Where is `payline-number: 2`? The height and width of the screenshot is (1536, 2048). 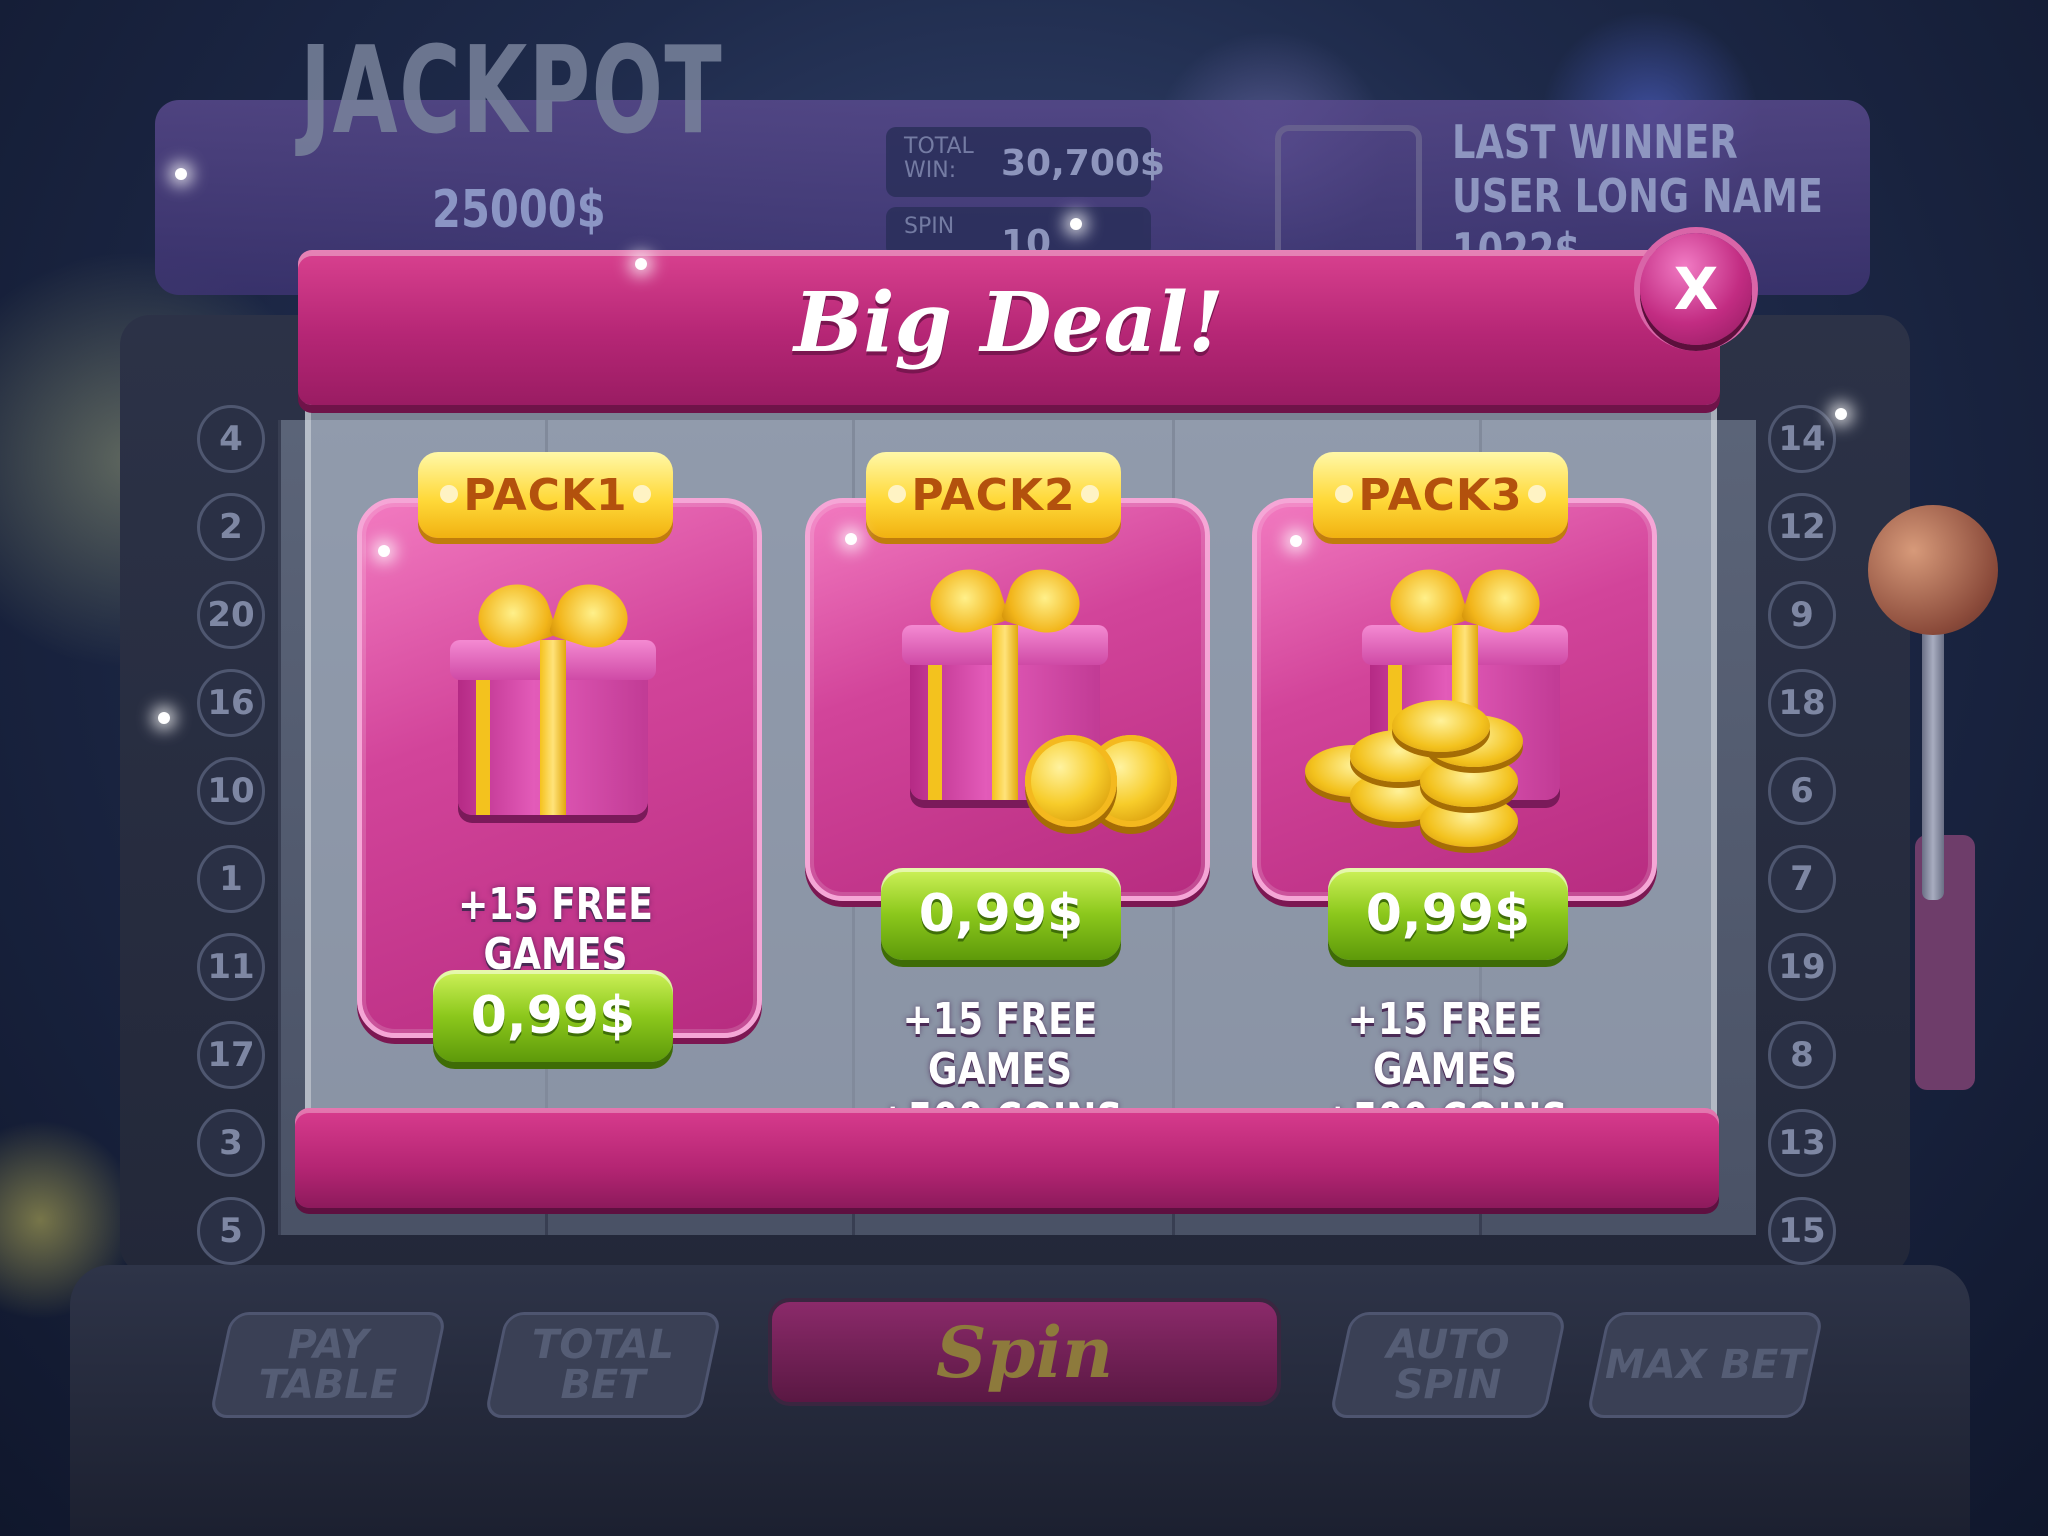 payline-number: 2 is located at coordinates (231, 527).